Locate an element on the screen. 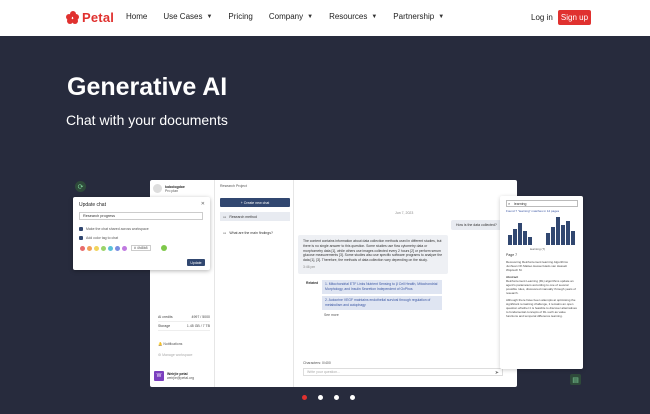  nav-home: Home is located at coordinates (136, 16).